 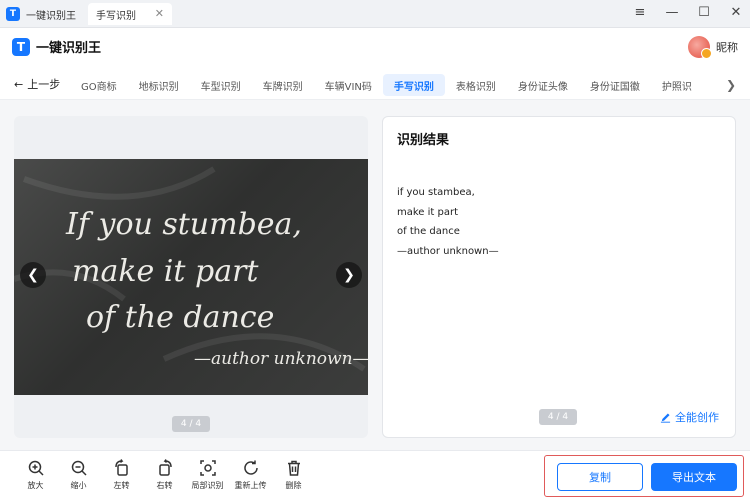 I want to click on tab-vin: 车辆VIN码, so click(x=348, y=85).